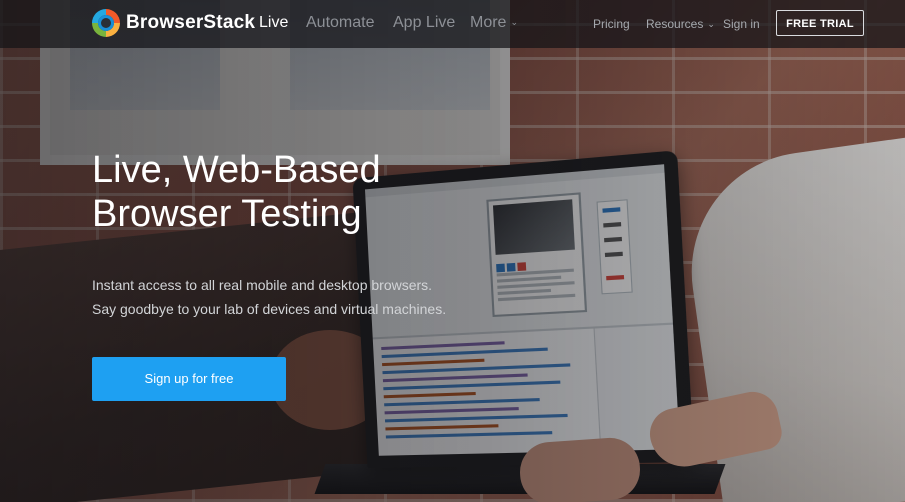 The width and height of the screenshot is (905, 502). Describe the element at coordinates (190, 23) in the screenshot. I see `brand-name: BrowserStack` at that location.